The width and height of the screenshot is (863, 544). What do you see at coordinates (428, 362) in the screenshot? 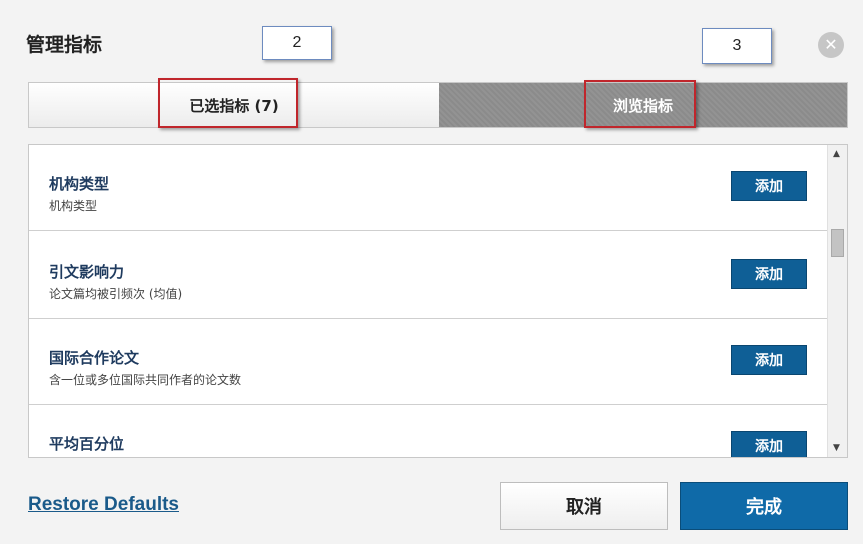
I see `list-item: 国际合作论文 含一位或多位国际共同作者的论文数 添加` at bounding box center [428, 362].